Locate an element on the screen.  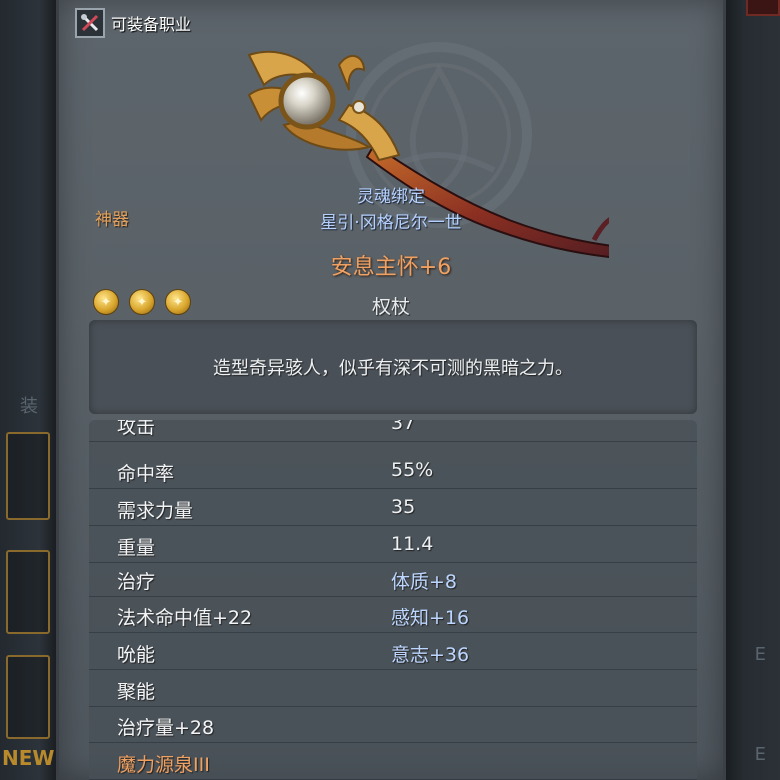
stat-row: 魔力源泉III is located at coordinates (393, 761).